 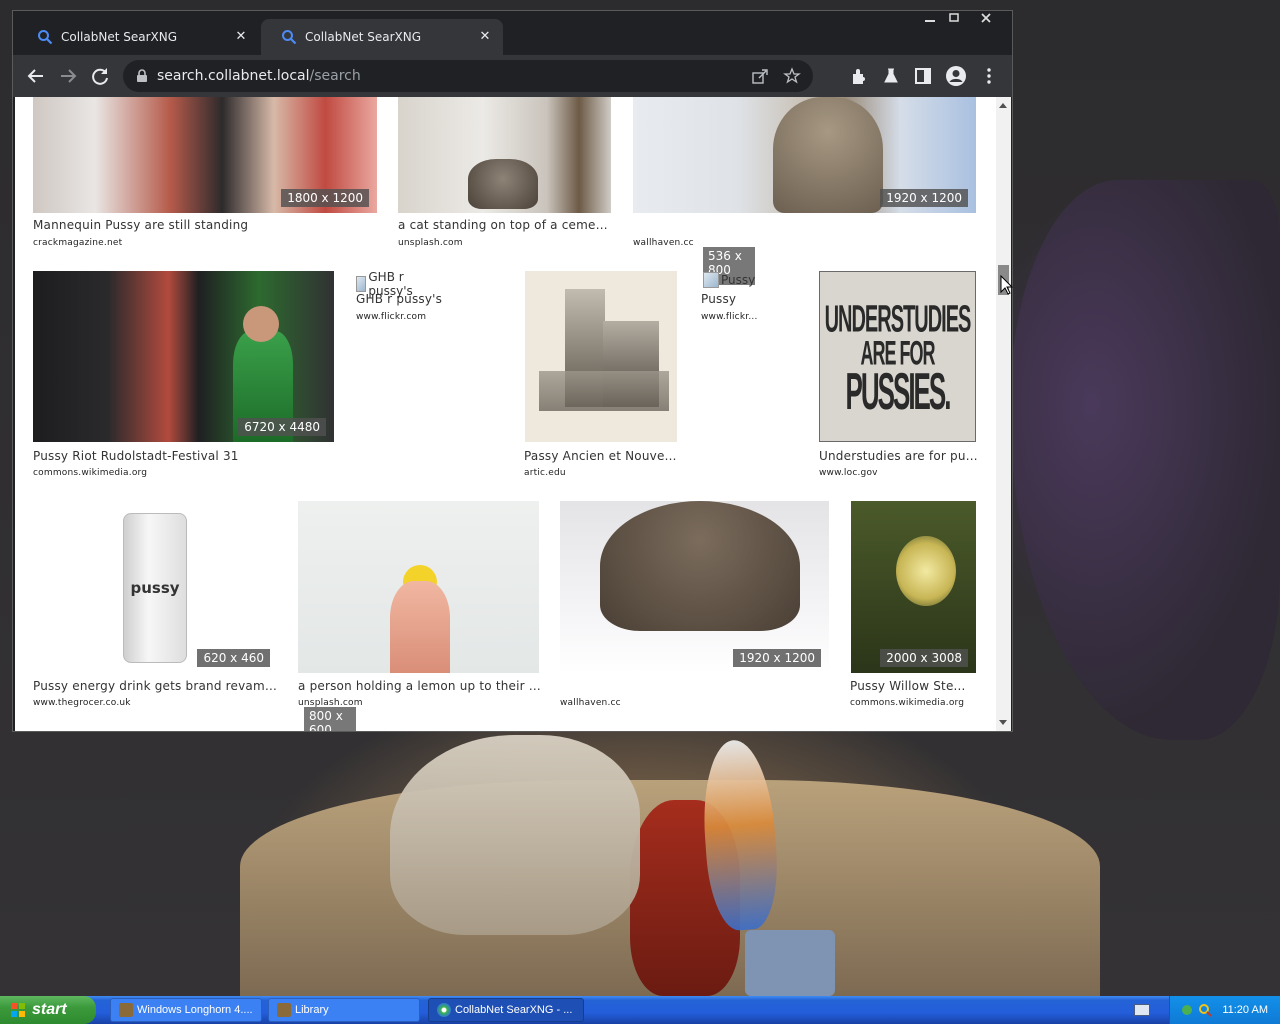 I want to click on result-thumbnail: 6720 x 4480, so click(x=183, y=356).